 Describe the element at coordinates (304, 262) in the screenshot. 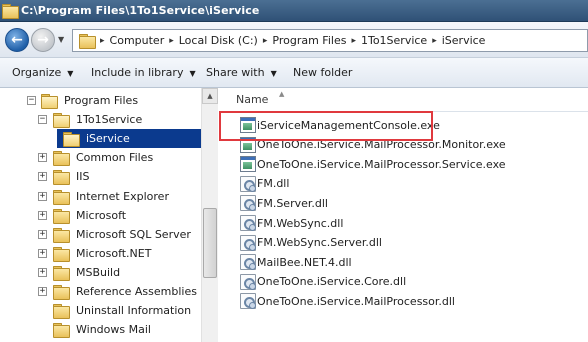

I see `file-name: MailBee.NET.4.dll` at that location.